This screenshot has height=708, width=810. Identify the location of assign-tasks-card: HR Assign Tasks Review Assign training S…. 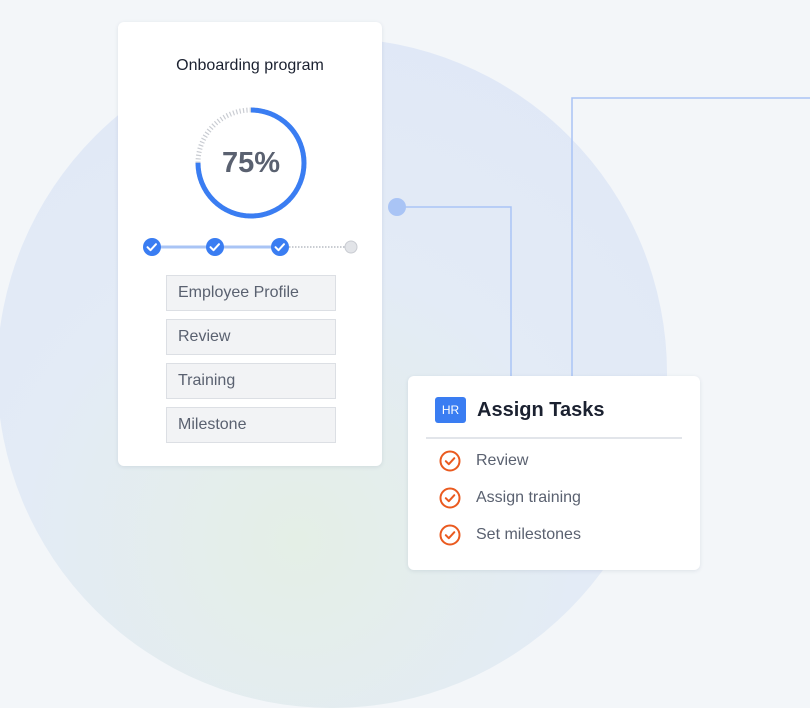
(554, 473).